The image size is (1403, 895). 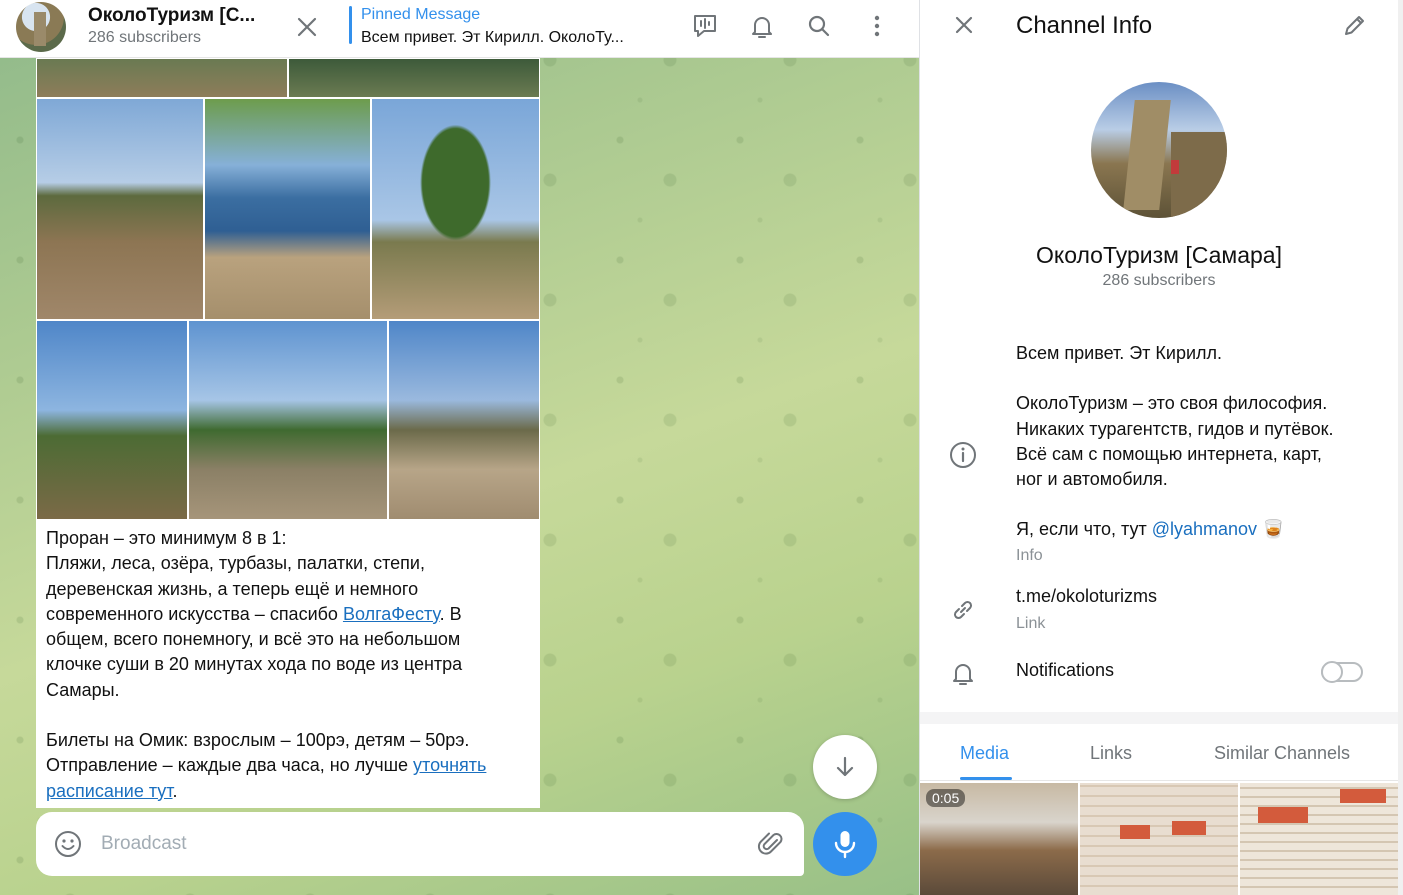 What do you see at coordinates (420, 15) in the screenshot?
I see `pinned-label: Pinned Message` at bounding box center [420, 15].